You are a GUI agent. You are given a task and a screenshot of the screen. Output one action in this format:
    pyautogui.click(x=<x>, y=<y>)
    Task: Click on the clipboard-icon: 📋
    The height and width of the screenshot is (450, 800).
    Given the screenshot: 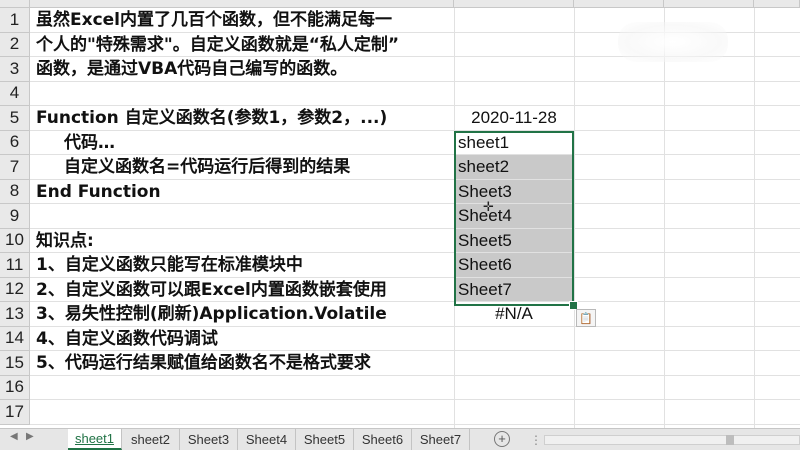 What is the action you would take?
    pyautogui.click(x=586, y=318)
    